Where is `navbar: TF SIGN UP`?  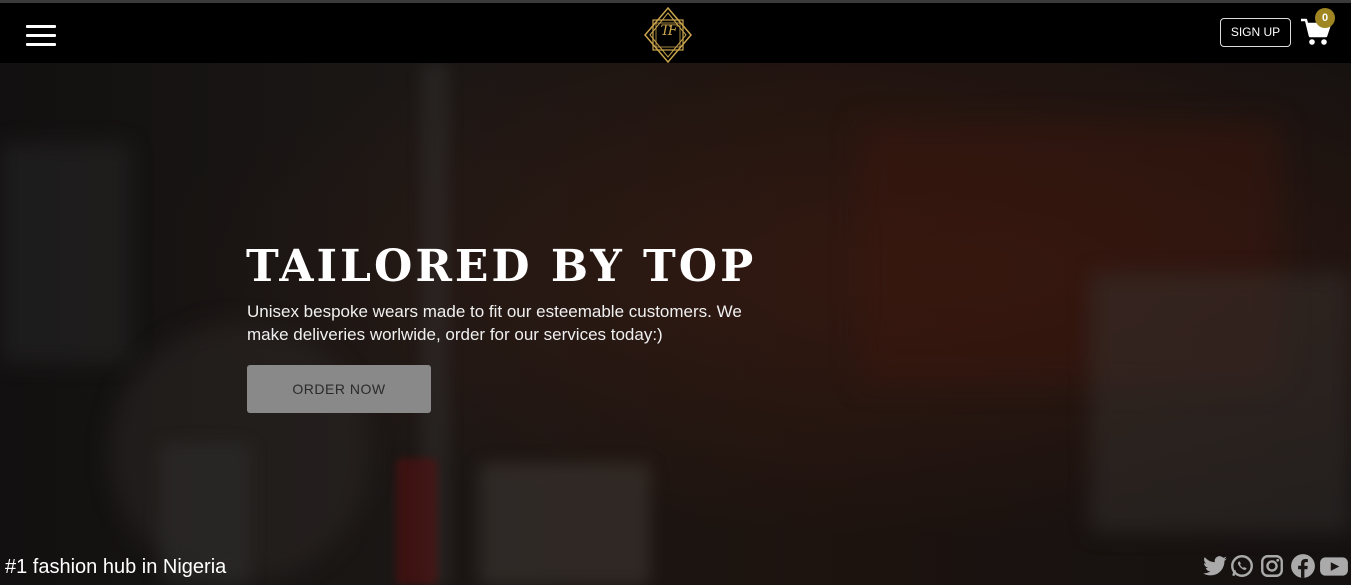
navbar: TF SIGN UP is located at coordinates (675, 33).